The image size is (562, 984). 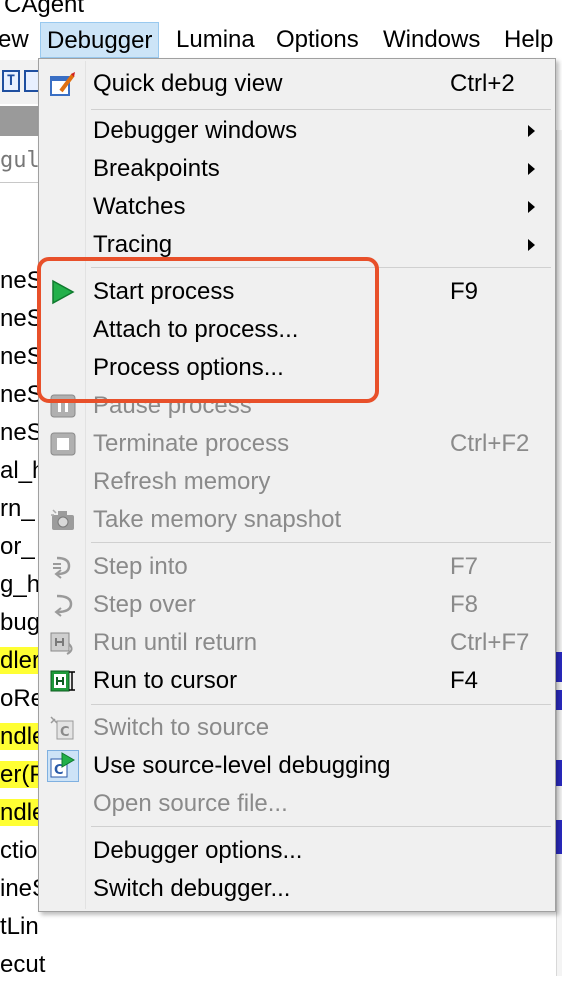 I want to click on menubar-item-windows: Windows, so click(x=431, y=40).